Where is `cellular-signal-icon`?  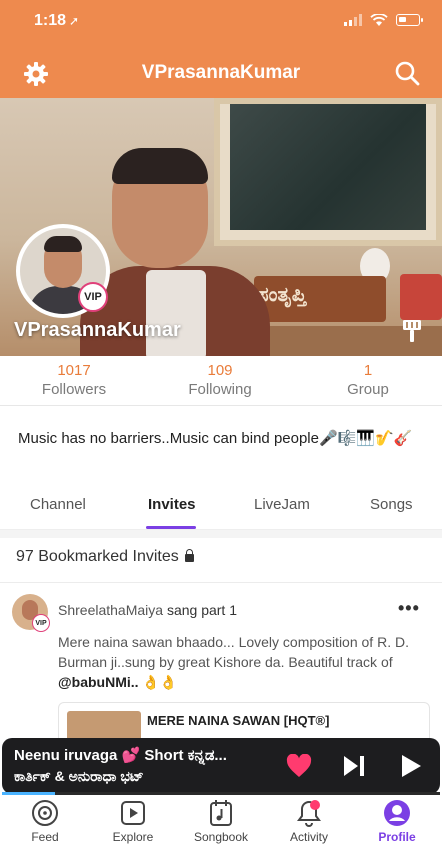
cellular-signal-icon is located at coordinates (353, 20).